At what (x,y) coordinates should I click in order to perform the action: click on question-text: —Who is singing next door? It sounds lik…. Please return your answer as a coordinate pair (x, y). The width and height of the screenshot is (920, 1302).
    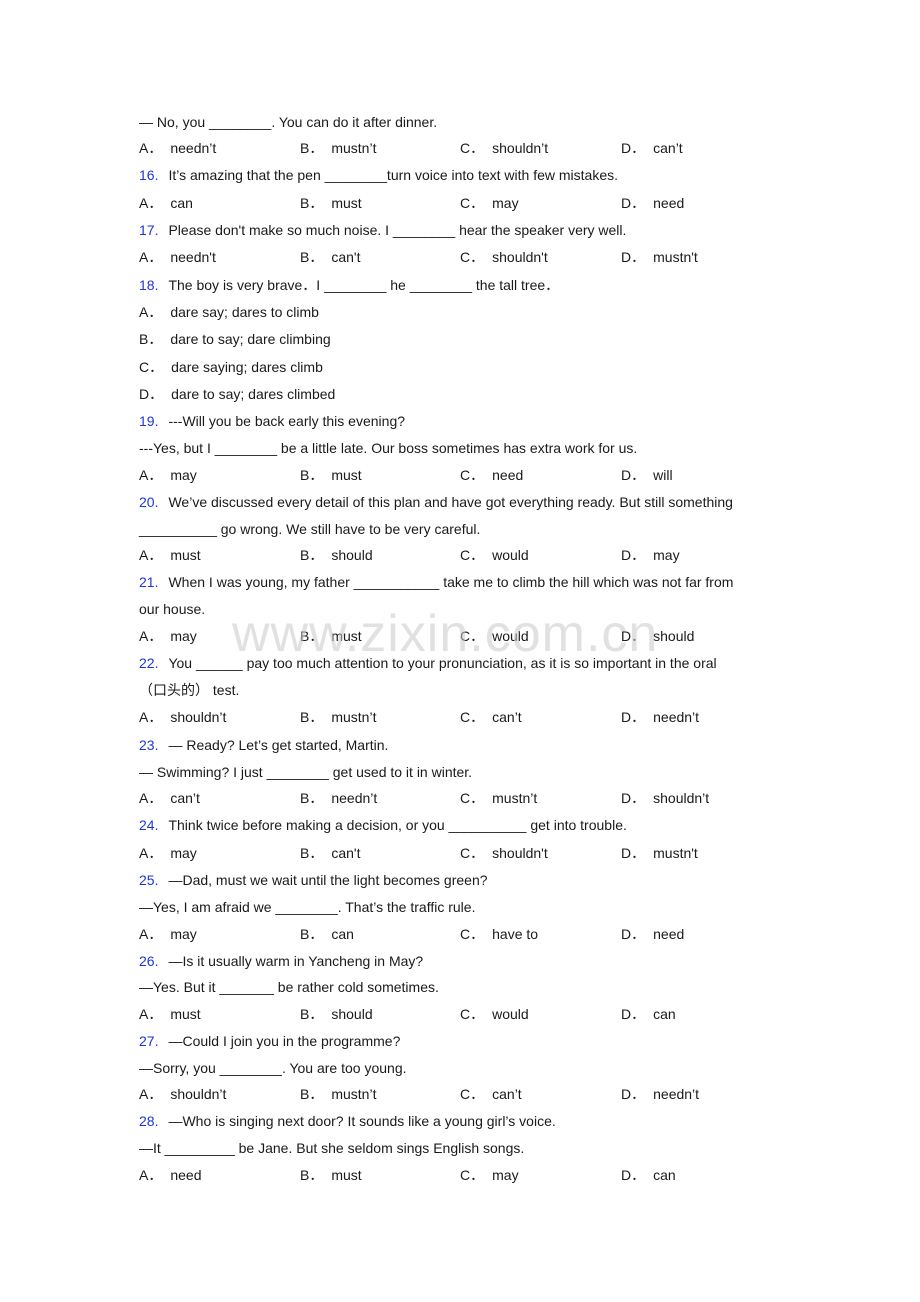
    Looking at the image, I should click on (362, 1121).